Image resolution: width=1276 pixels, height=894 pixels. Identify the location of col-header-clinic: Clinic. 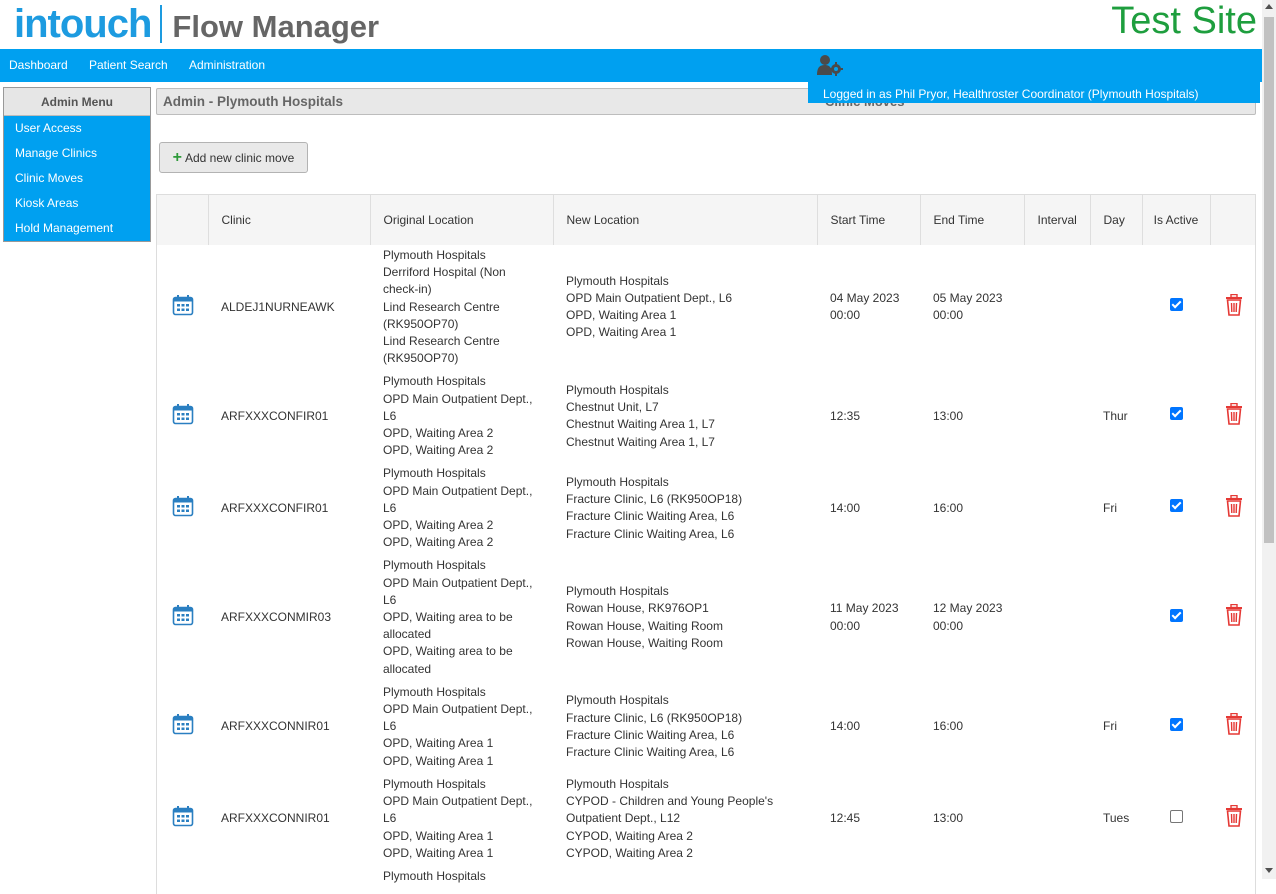
(289, 220).